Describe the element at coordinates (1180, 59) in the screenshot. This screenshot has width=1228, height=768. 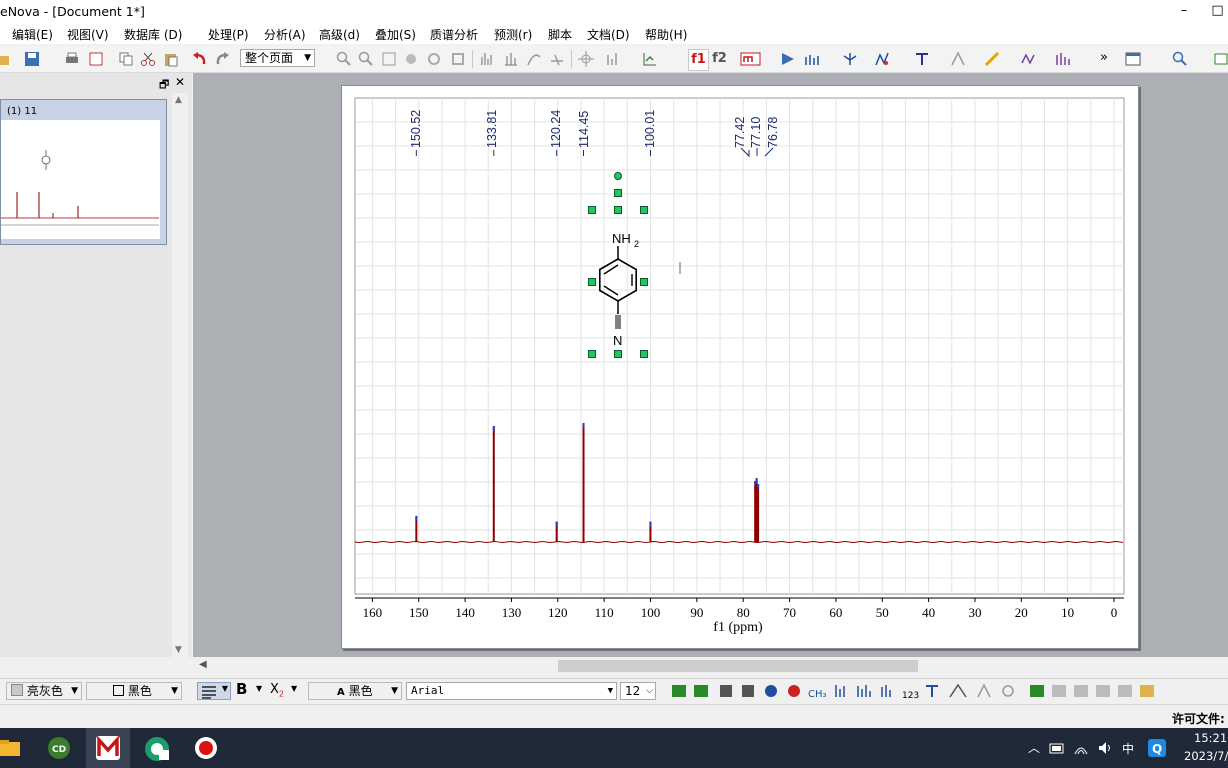
I see `search-icon` at that location.